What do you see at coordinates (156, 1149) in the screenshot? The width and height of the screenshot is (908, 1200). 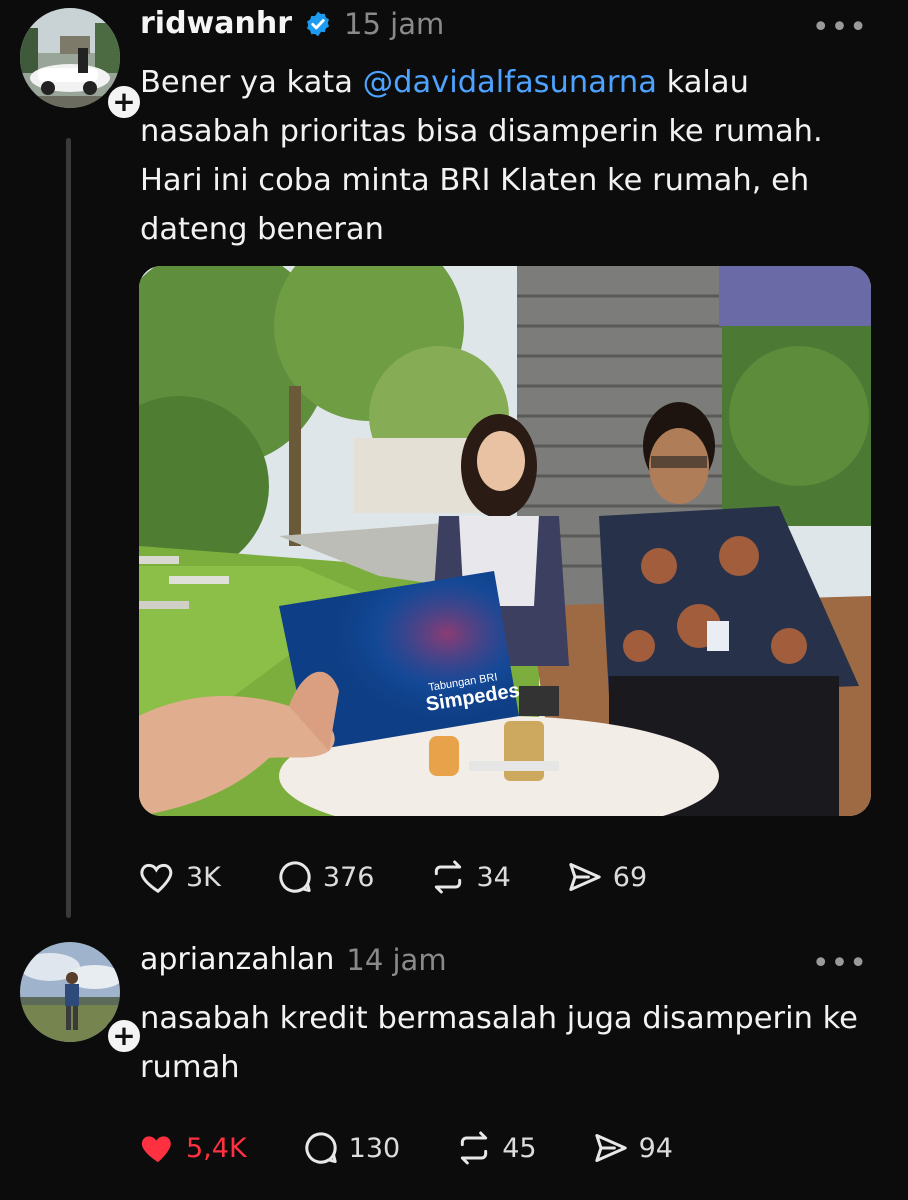 I see `heart-filled-icon` at bounding box center [156, 1149].